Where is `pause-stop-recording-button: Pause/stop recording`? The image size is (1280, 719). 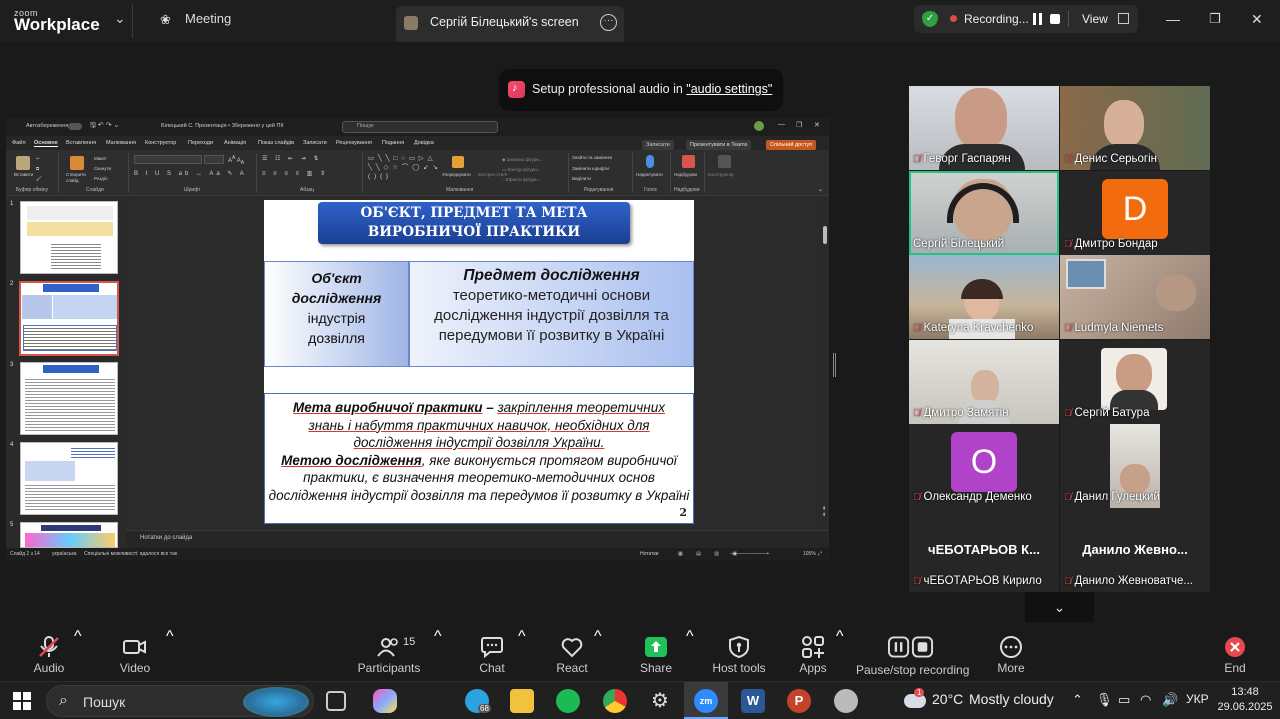
pause-stop-recording-button: Pause/stop recording is located at coordinates (912, 654).